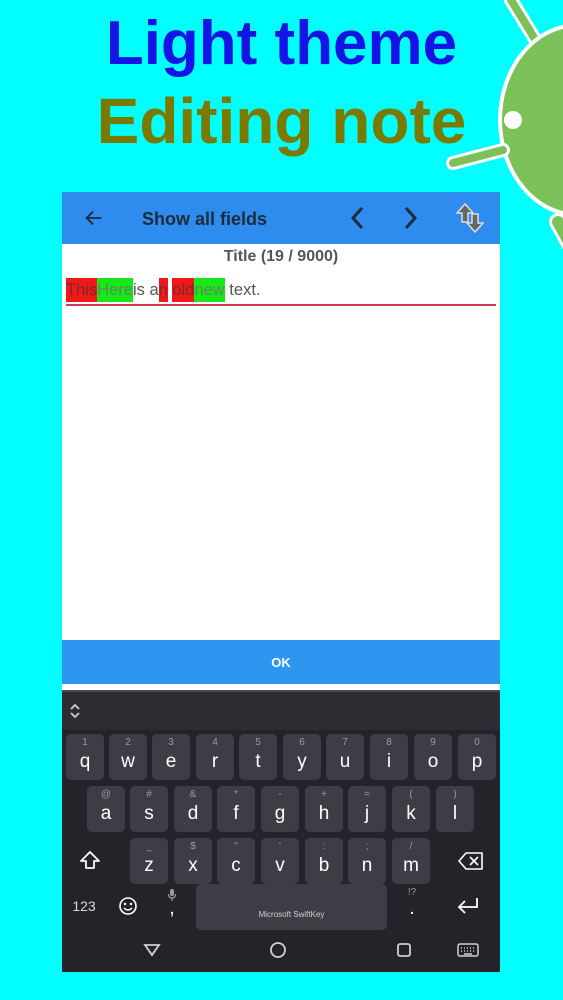 The width and height of the screenshot is (563, 1000). I want to click on key-k: (k, so click(411, 809).